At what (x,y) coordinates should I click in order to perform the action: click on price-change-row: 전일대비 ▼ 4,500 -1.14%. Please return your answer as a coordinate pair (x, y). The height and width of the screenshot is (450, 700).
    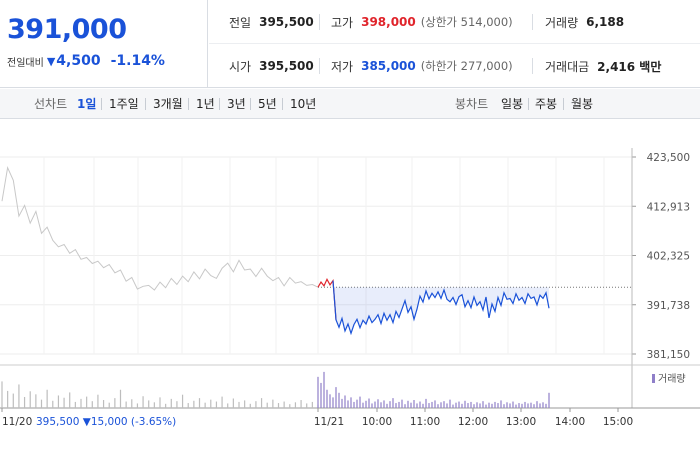
    Looking at the image, I should click on (86, 61).